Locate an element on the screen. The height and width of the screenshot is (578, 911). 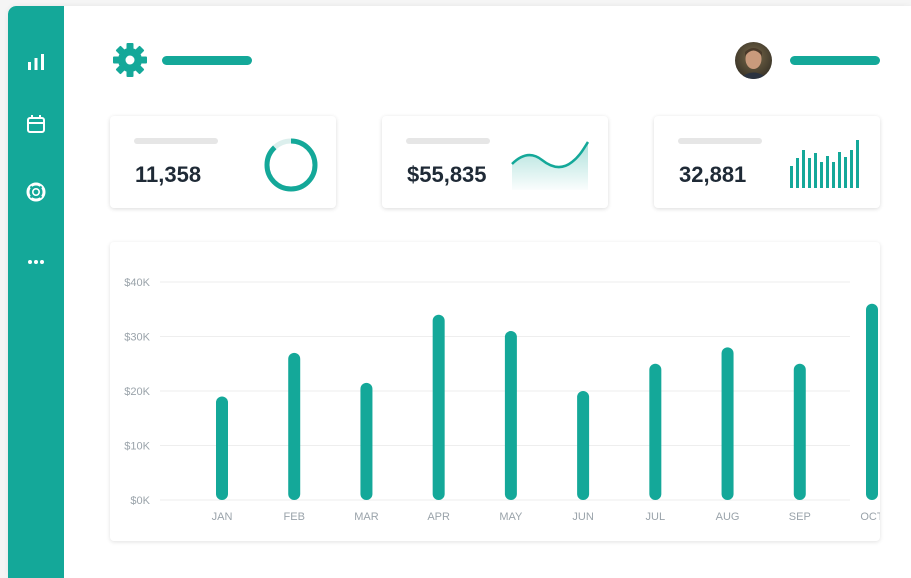
y-tick-label: $30K is located at coordinates (137, 338).